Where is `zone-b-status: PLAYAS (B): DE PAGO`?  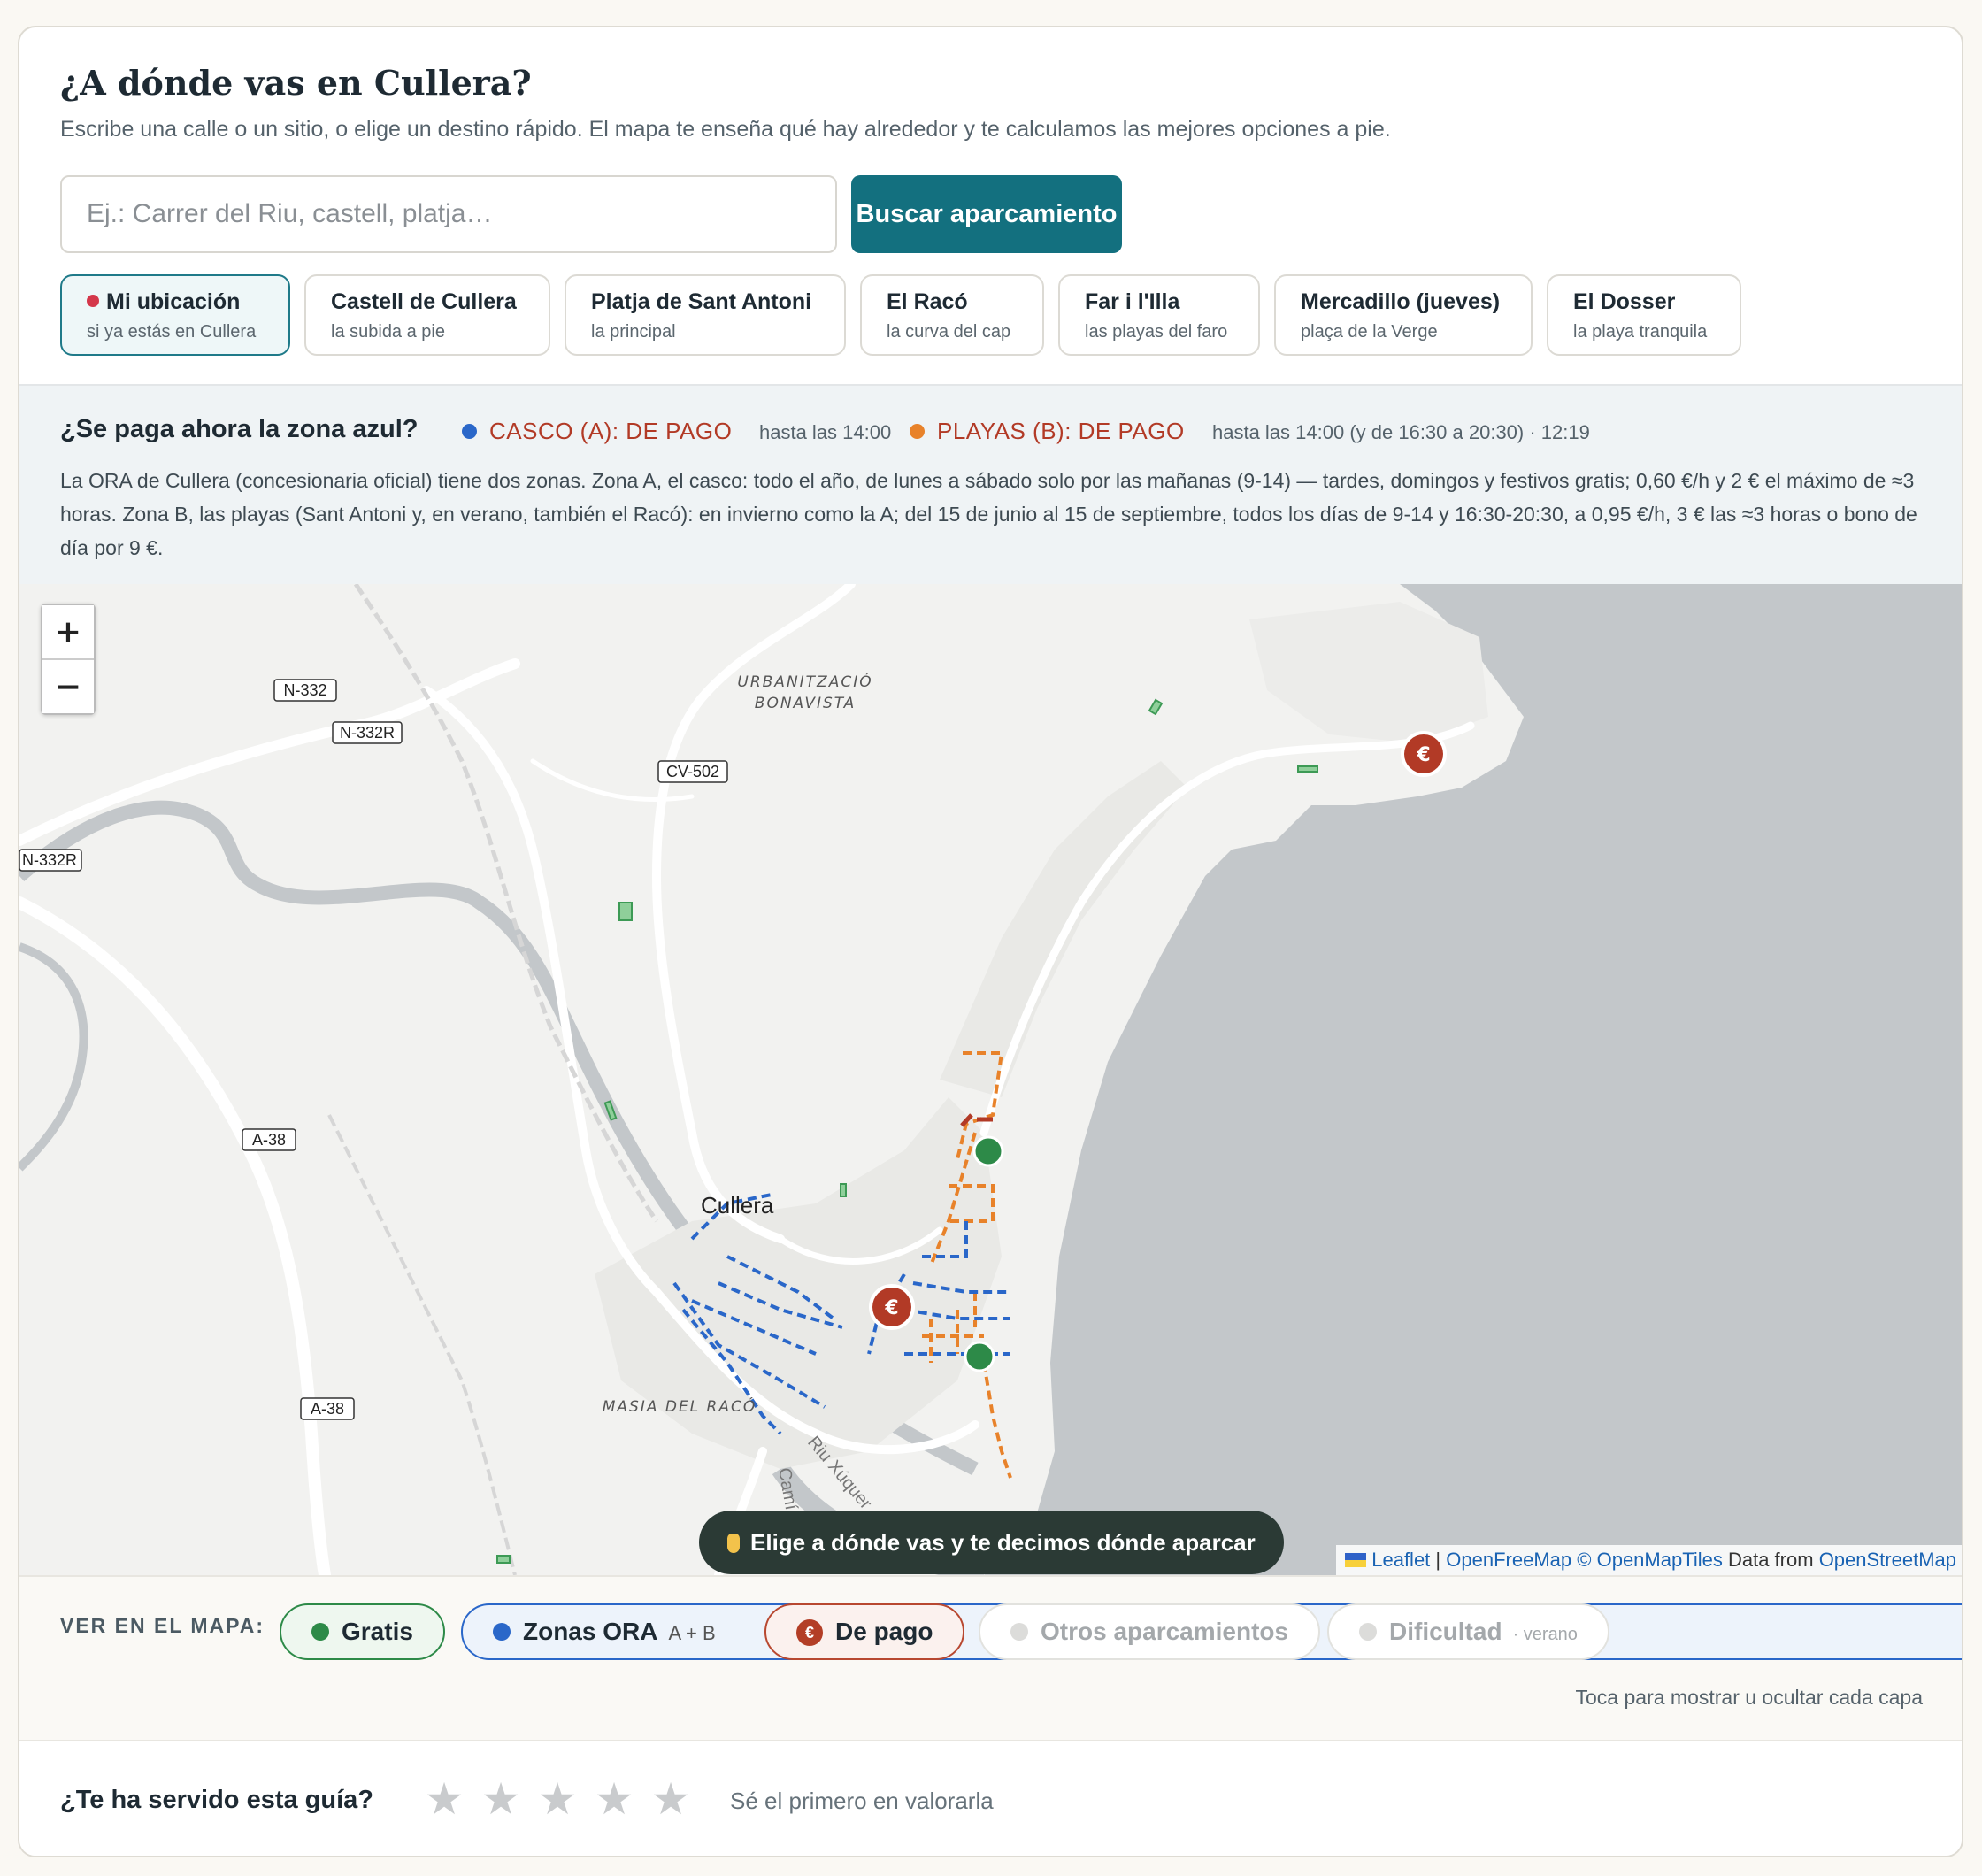 zone-b-status: PLAYAS (B): DE PAGO is located at coordinates (1047, 432).